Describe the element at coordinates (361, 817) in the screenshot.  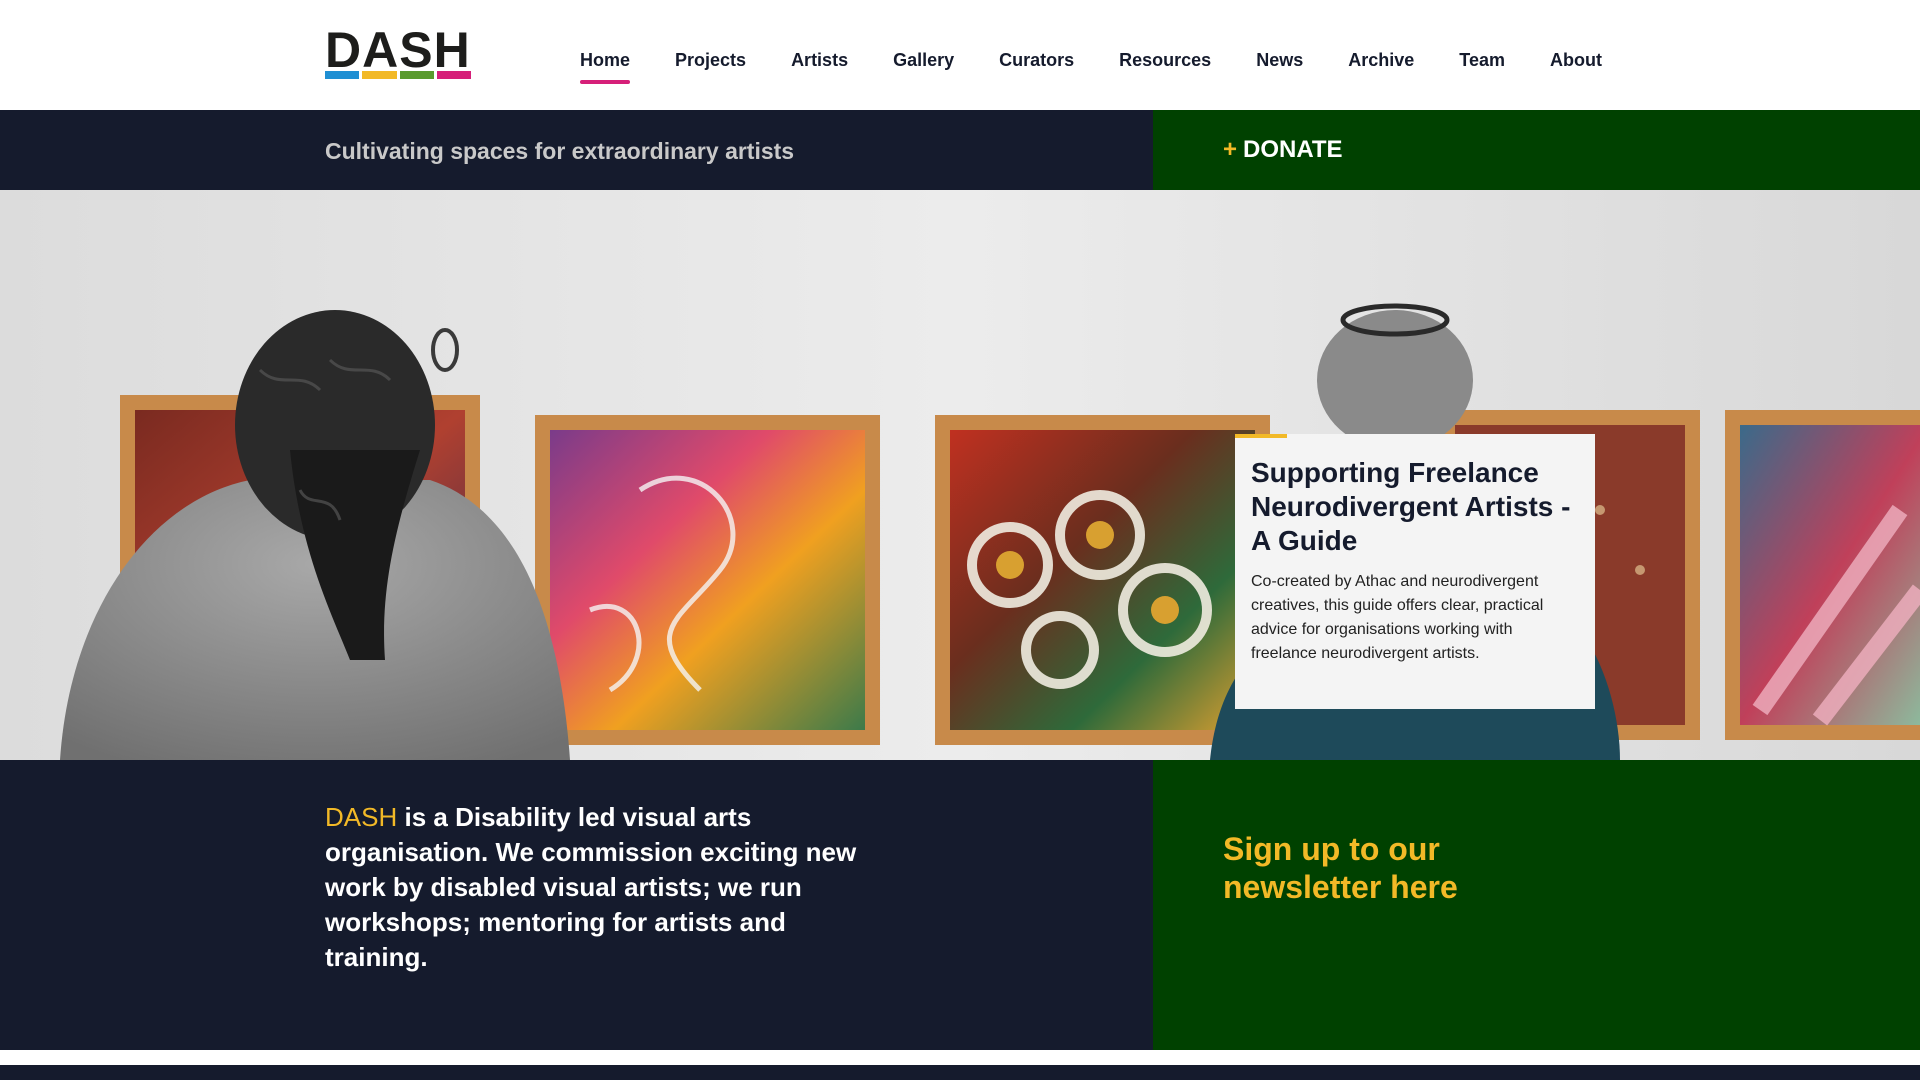
I see `intro-brand: DASH` at that location.